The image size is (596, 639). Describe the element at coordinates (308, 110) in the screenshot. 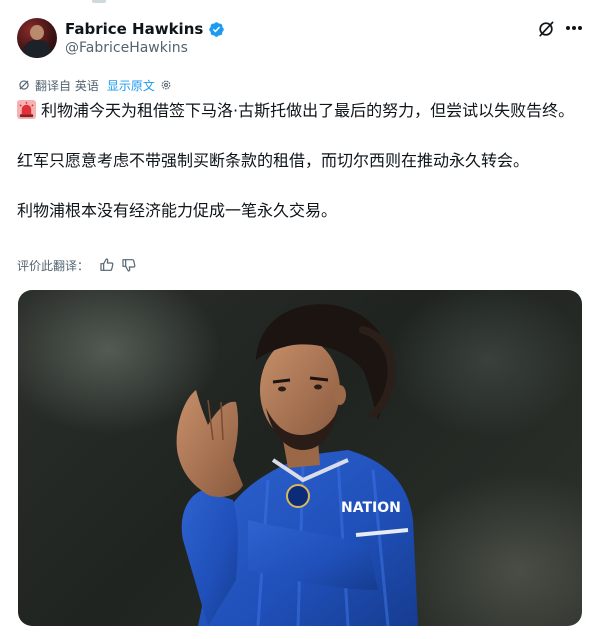

I see `tweet-paragraph-1-text: 利物浦今天为租借签下马洛·古斯托做出了最后的努力，但尝试以失败告终。` at that location.